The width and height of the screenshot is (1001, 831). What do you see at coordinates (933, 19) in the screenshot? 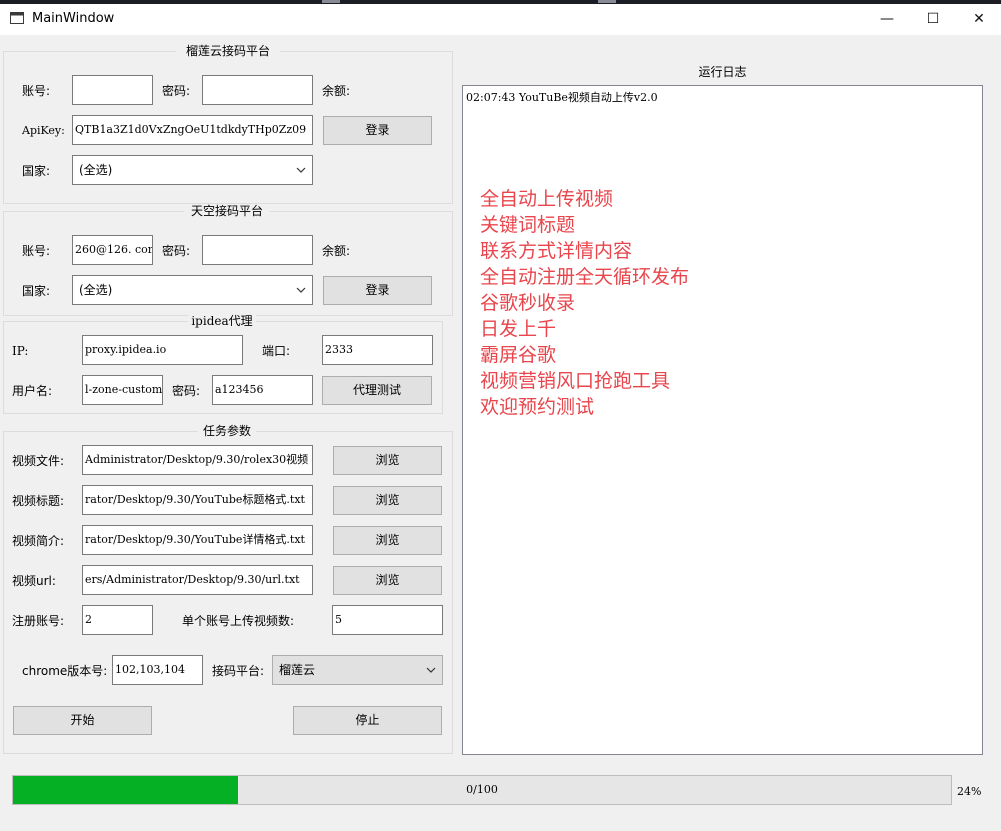
I see `maximize-button: ☐` at bounding box center [933, 19].